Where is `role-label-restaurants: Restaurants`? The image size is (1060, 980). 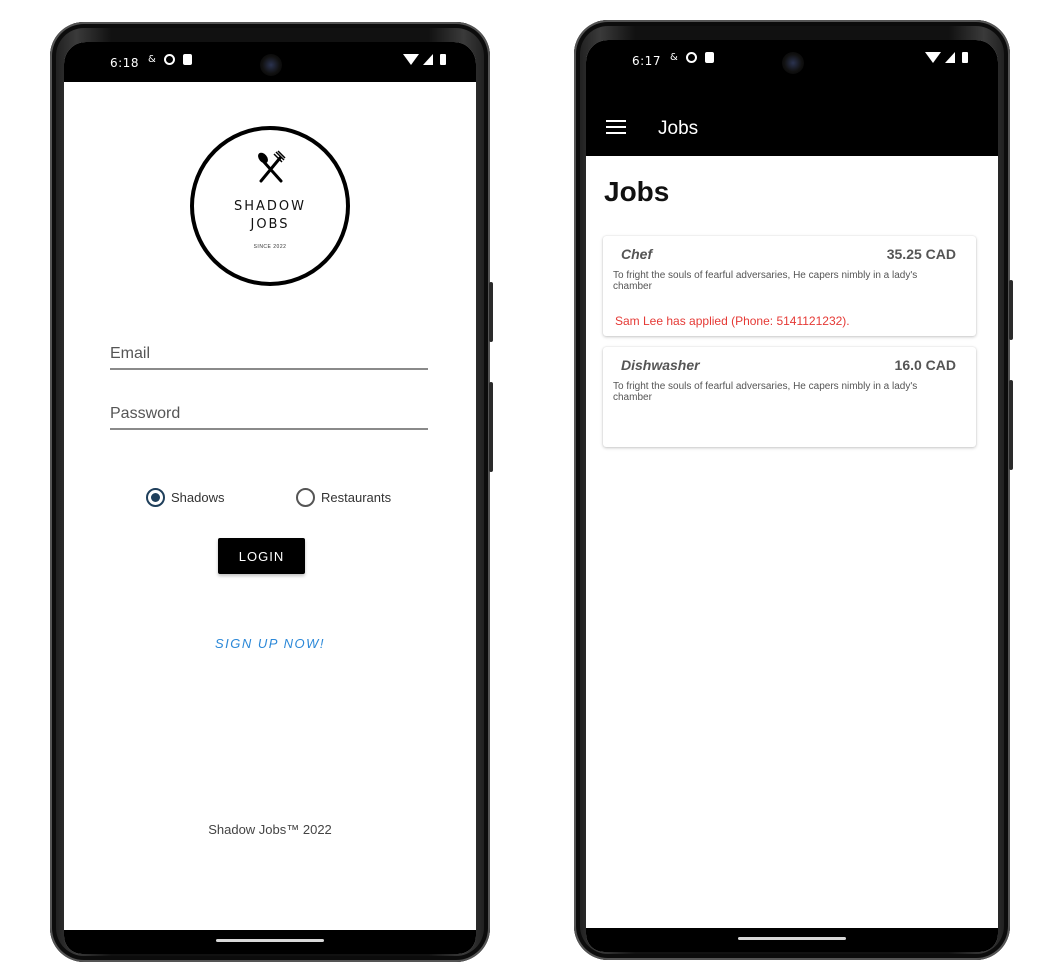
role-label-restaurants: Restaurants is located at coordinates (356, 497).